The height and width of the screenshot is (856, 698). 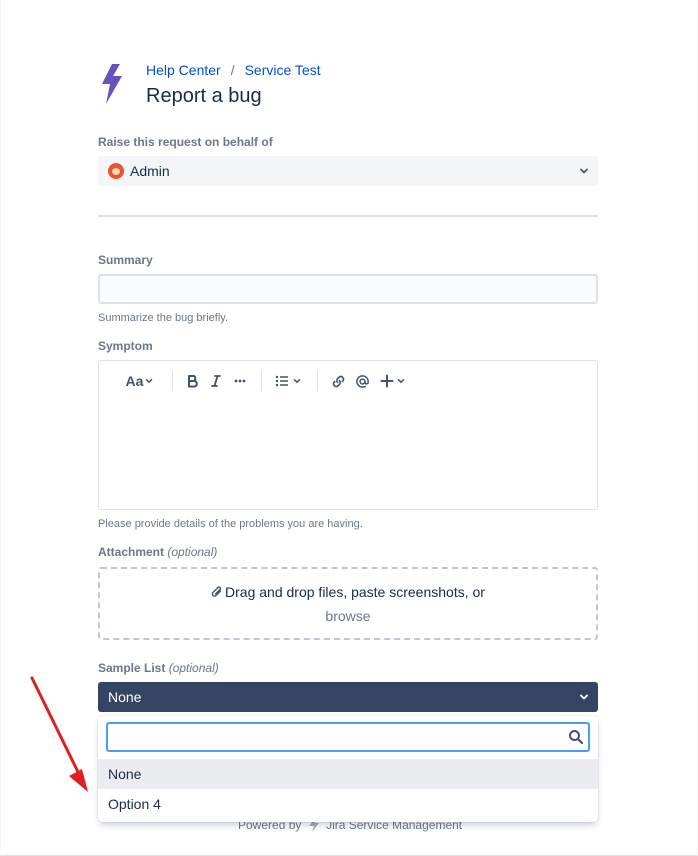 I want to click on search-icon, so click(x=576, y=737).